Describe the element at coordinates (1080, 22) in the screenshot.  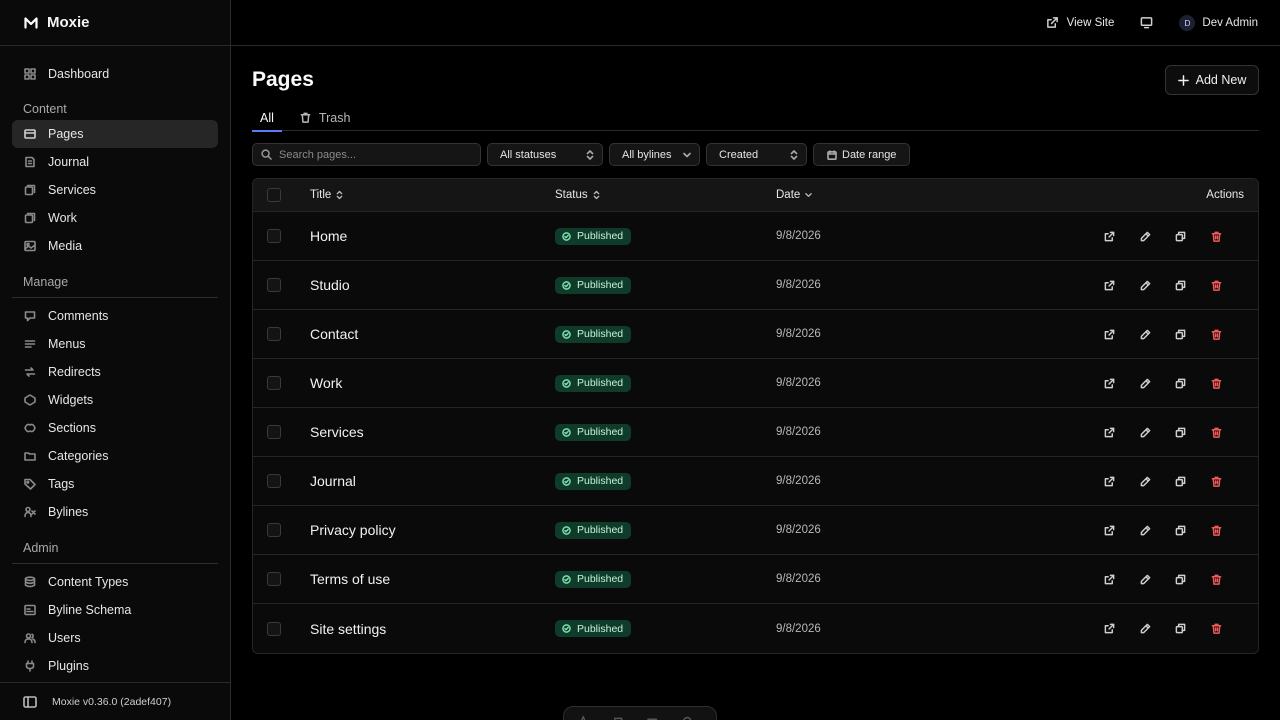
I see `view-site-link: View Site` at that location.